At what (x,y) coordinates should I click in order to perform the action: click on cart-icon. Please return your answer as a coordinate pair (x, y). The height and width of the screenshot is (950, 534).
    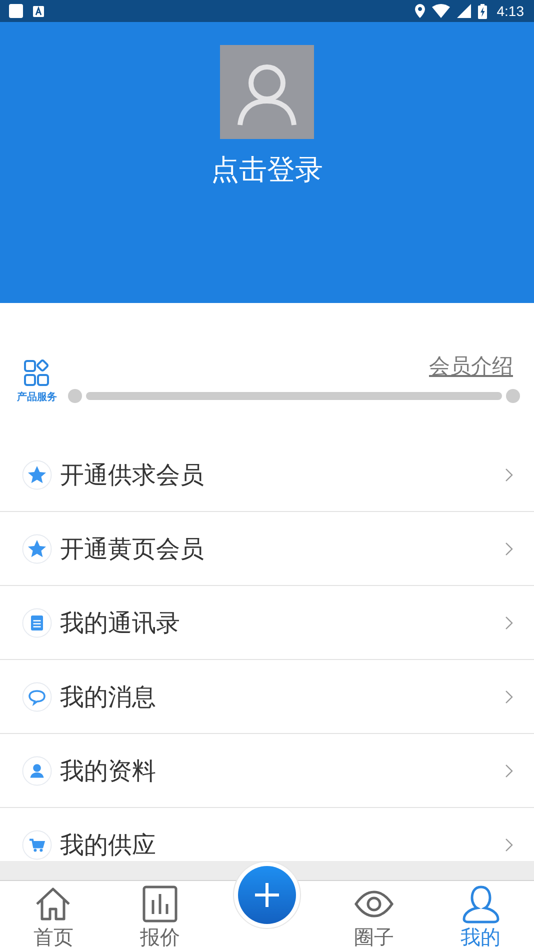
    Looking at the image, I should click on (37, 845).